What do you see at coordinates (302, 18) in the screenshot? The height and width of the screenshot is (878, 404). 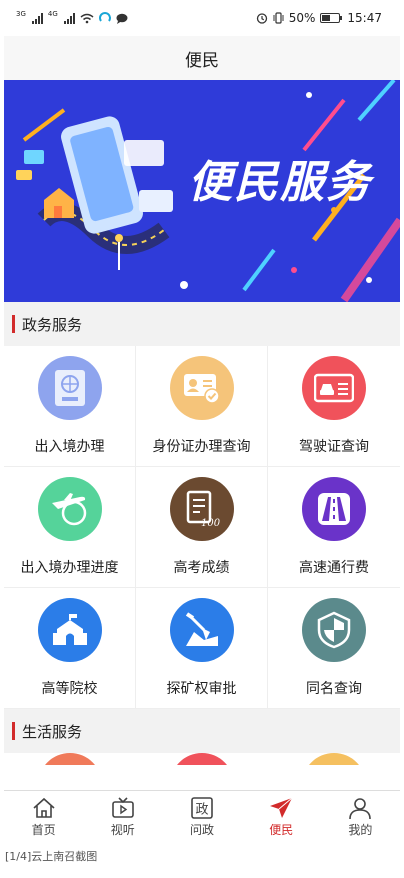 I see `battery-percent: 50%` at bounding box center [302, 18].